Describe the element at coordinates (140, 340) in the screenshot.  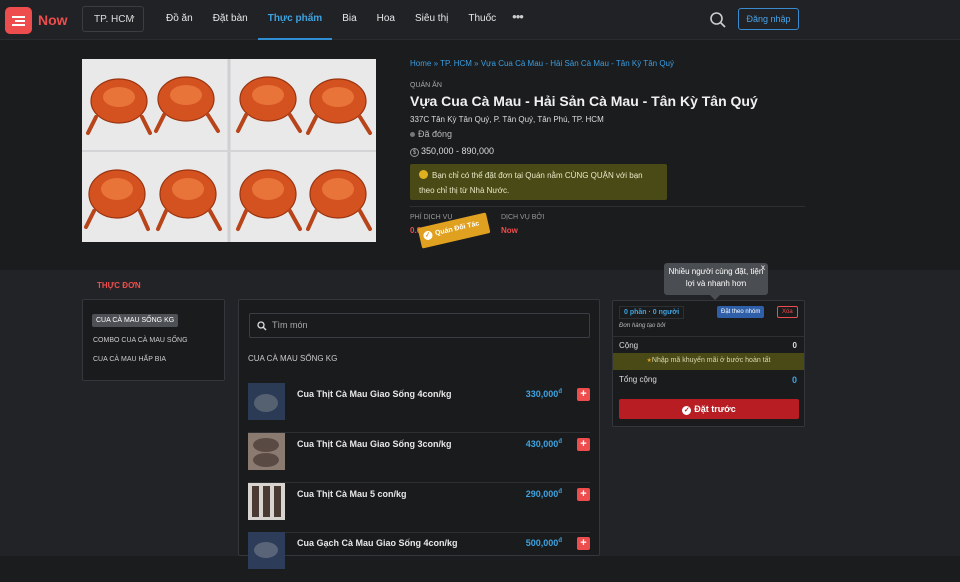
I see `category-item: COMBO CUA CÀ MAU SỐNG` at that location.